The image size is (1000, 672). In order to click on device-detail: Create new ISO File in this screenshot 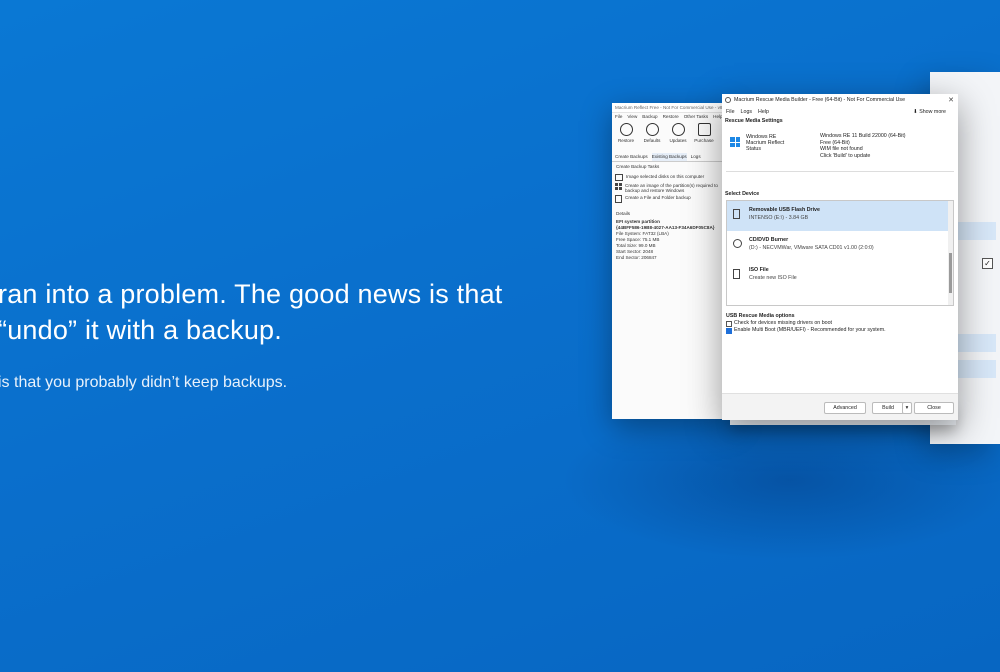, I will do `click(773, 278)`.